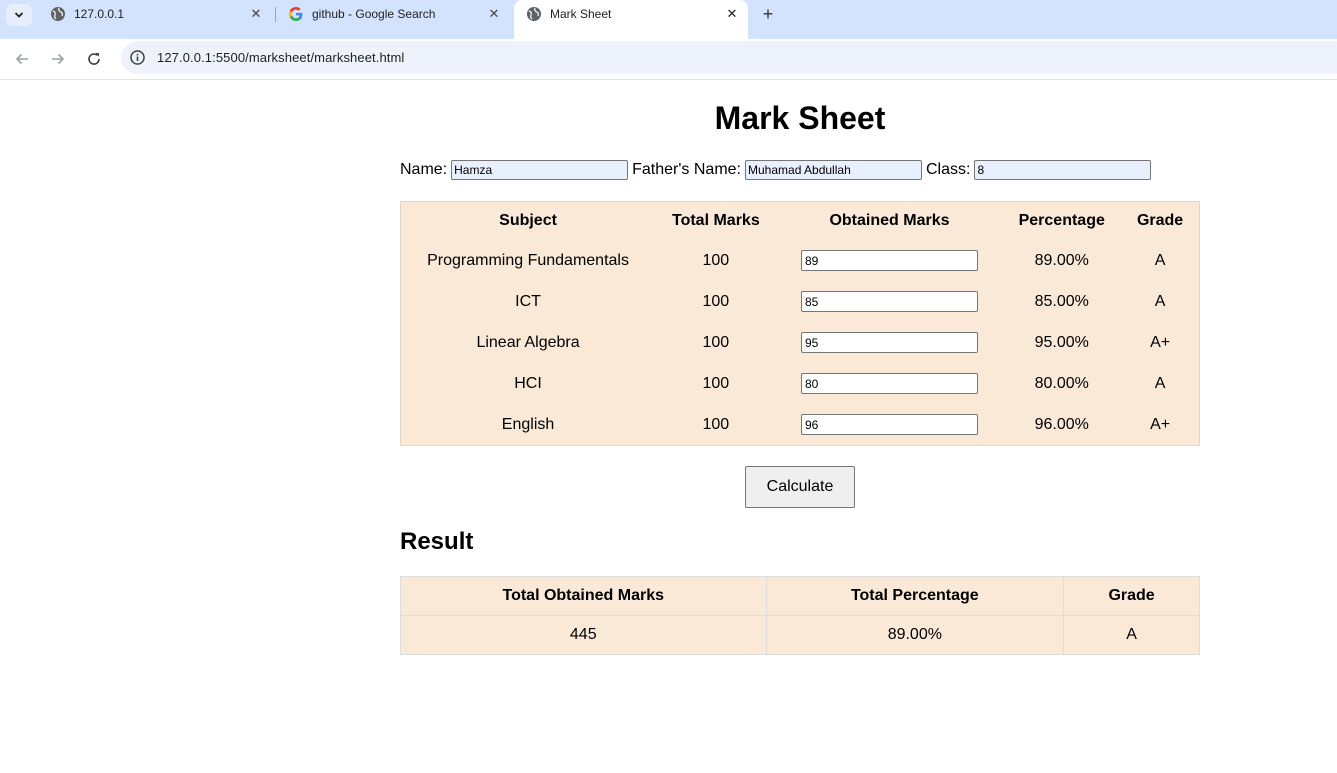 The image size is (1337, 773). I want to click on name-label: Name:, so click(424, 169).